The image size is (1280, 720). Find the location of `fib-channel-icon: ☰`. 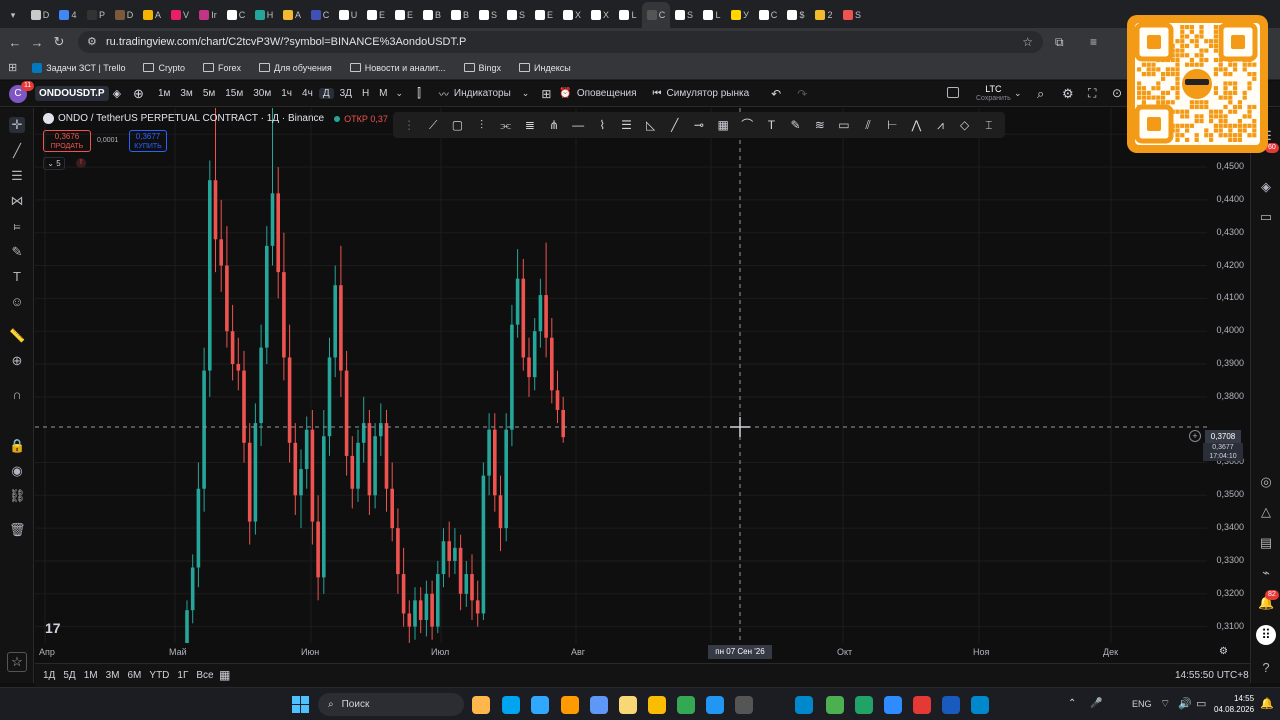

fib-channel-icon: ☰ is located at coordinates (626, 125).